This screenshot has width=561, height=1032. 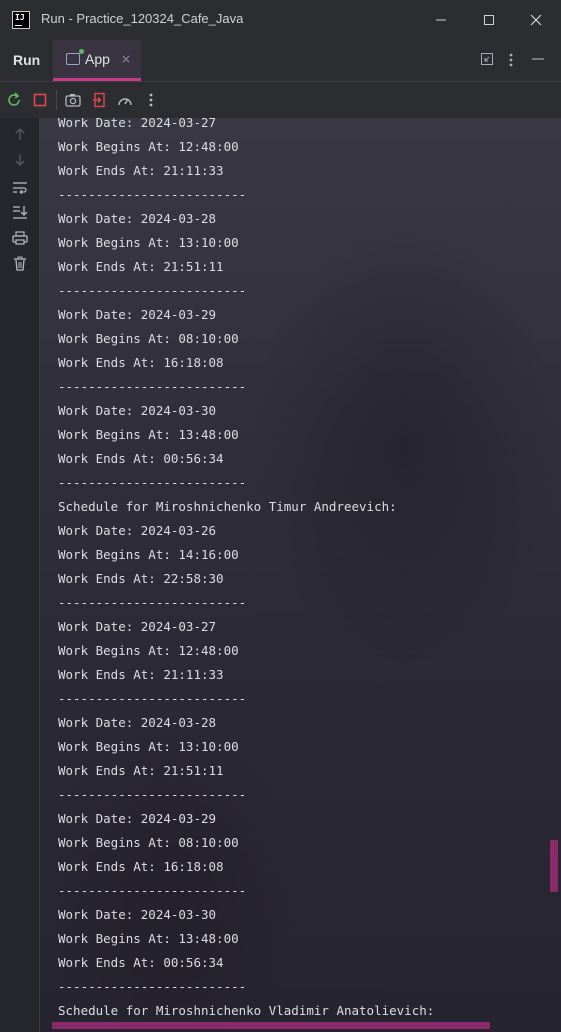 What do you see at coordinates (20, 264) in the screenshot?
I see `trash-icon` at bounding box center [20, 264].